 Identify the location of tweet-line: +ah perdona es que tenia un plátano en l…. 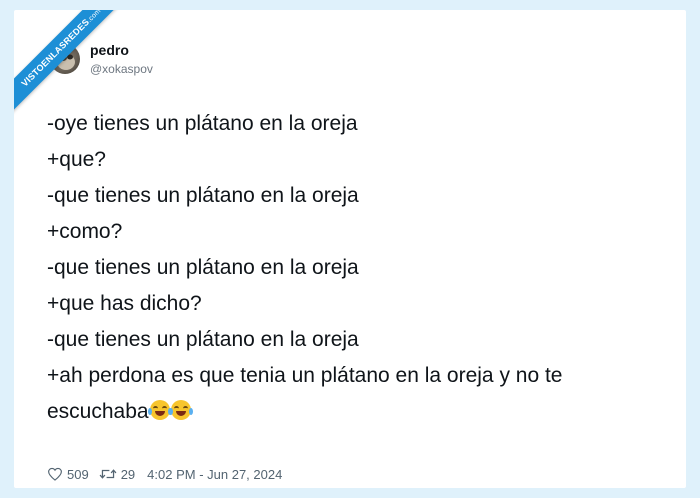
(305, 375).